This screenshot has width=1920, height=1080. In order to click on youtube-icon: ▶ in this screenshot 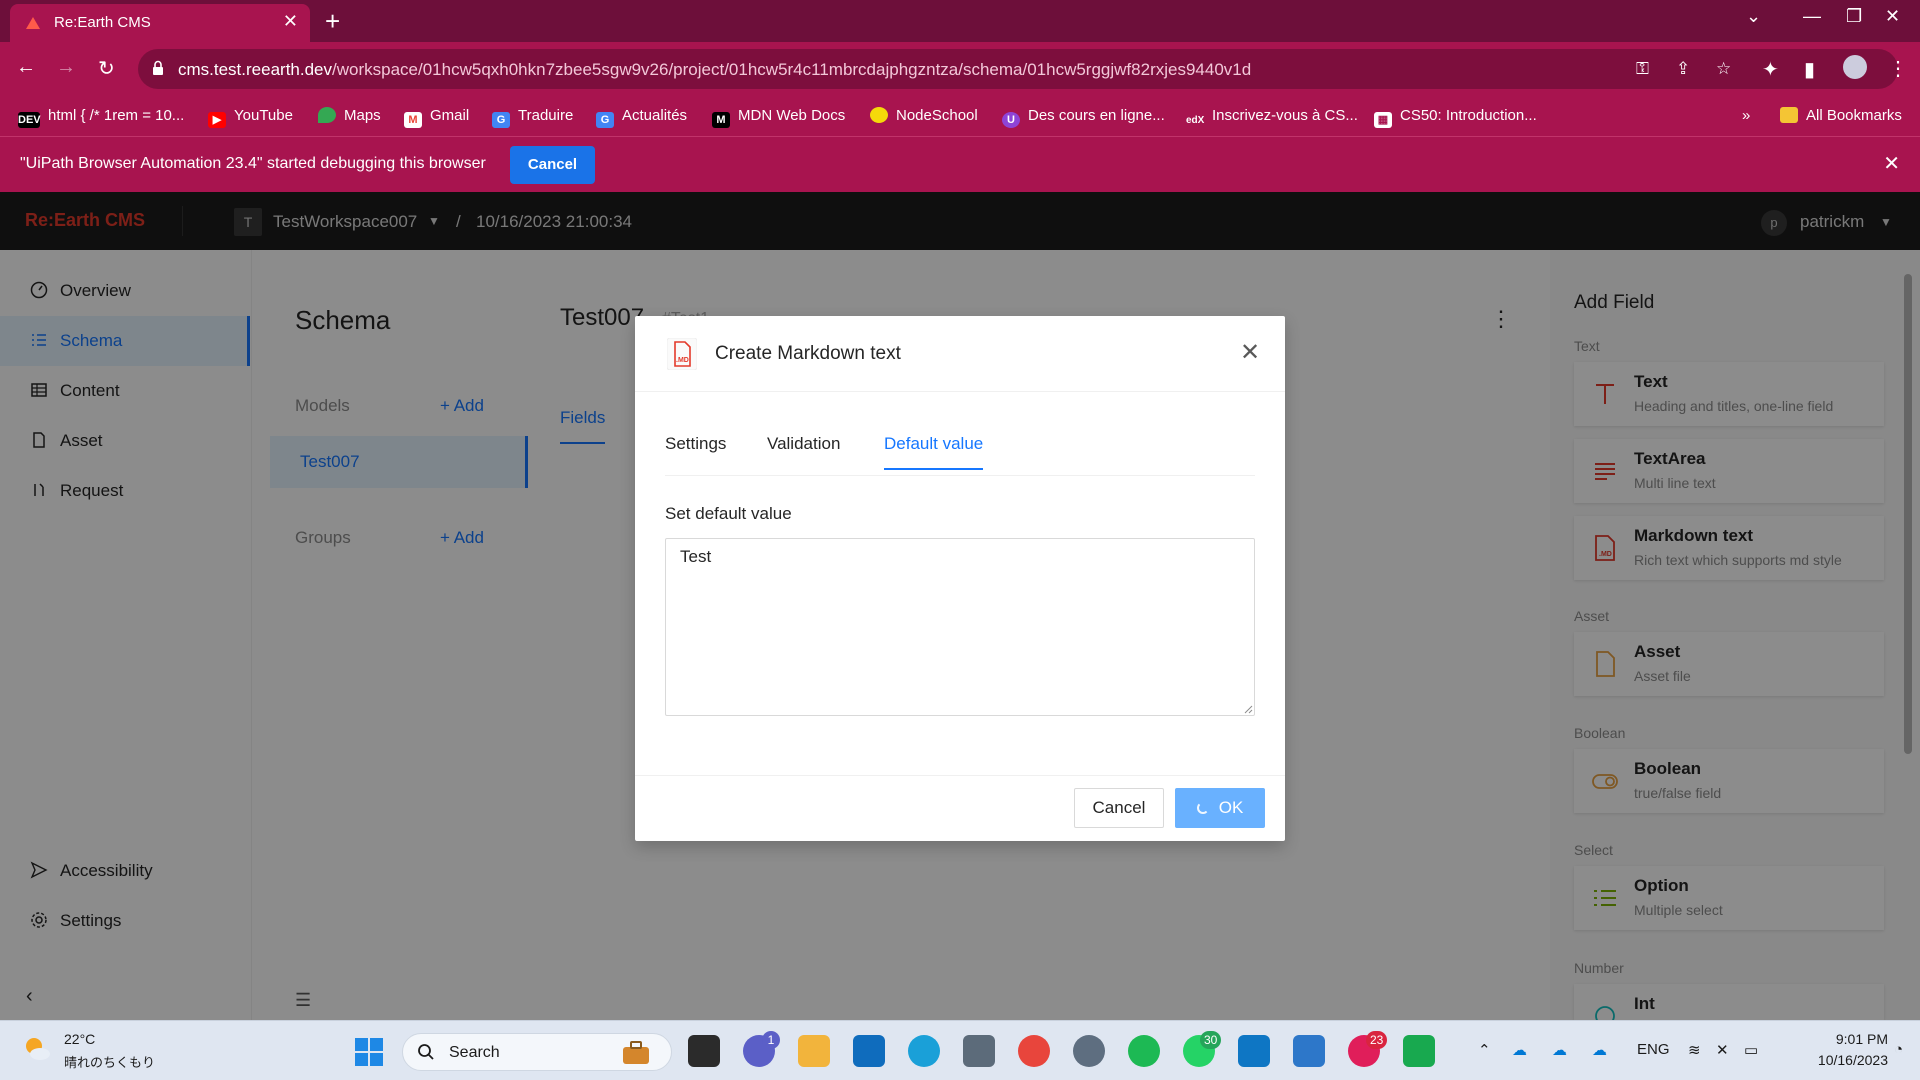, I will do `click(217, 120)`.